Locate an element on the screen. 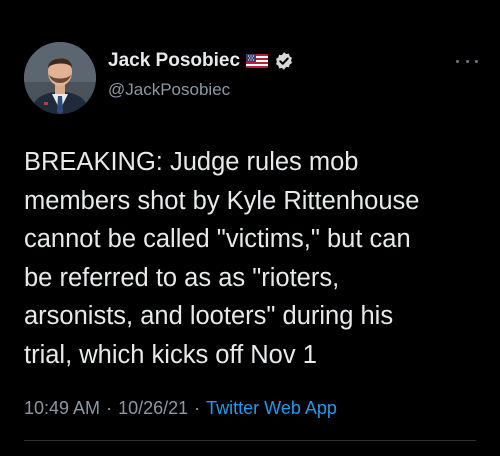 The width and height of the screenshot is (500, 456). divider is located at coordinates (250, 440).